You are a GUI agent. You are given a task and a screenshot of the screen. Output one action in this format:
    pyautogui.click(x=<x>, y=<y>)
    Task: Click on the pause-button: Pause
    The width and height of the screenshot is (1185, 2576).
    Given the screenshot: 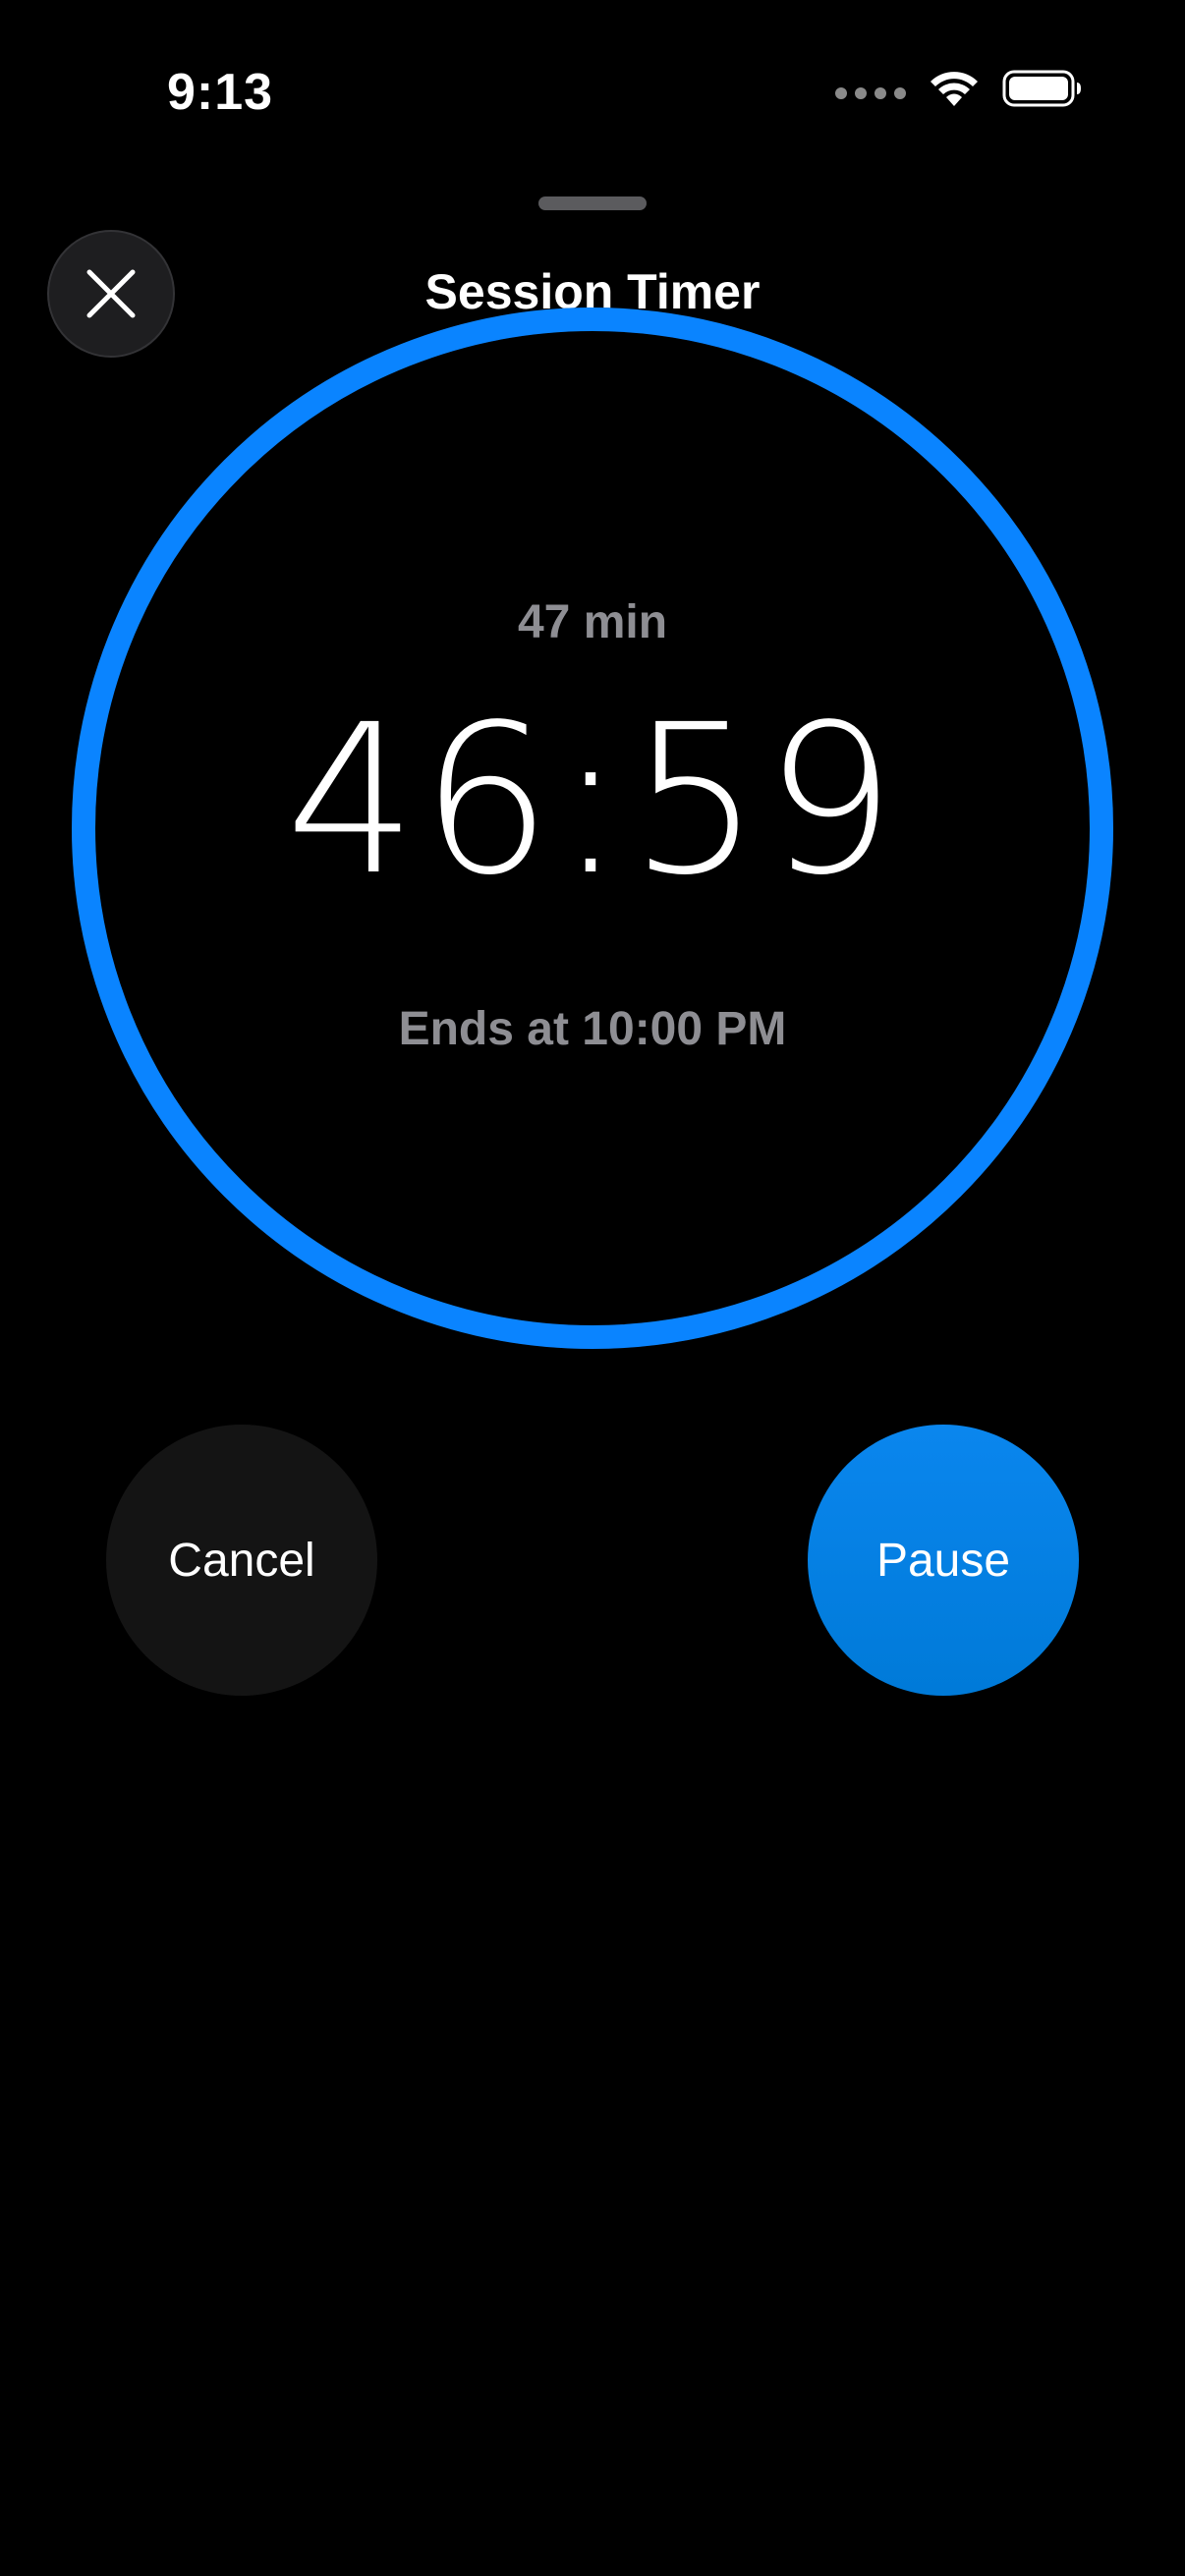 What is the action you would take?
    pyautogui.click(x=944, y=1560)
    